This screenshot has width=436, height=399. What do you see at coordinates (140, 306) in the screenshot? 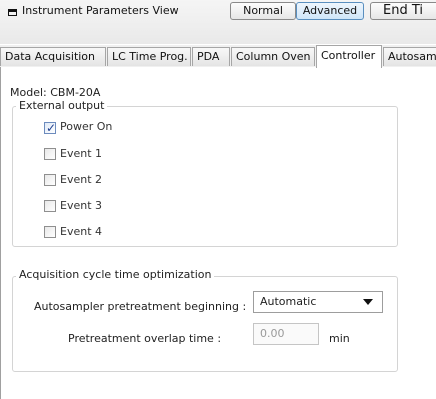
I see `autosampler-pretreatment-label: Autosampler pretreatment beginning :` at bounding box center [140, 306].